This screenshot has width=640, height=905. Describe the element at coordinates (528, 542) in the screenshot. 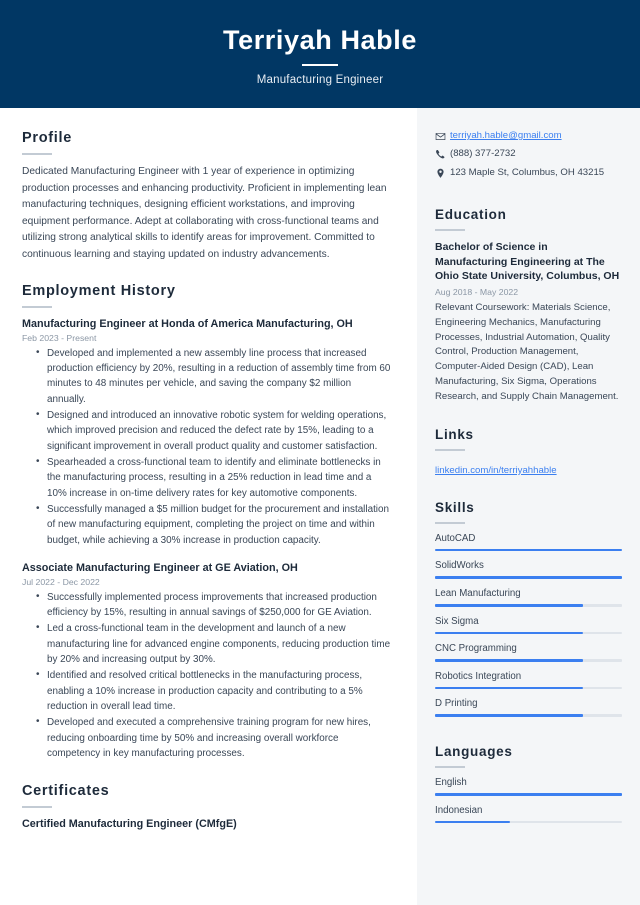

I see `skill-item: AutoCAD` at that location.